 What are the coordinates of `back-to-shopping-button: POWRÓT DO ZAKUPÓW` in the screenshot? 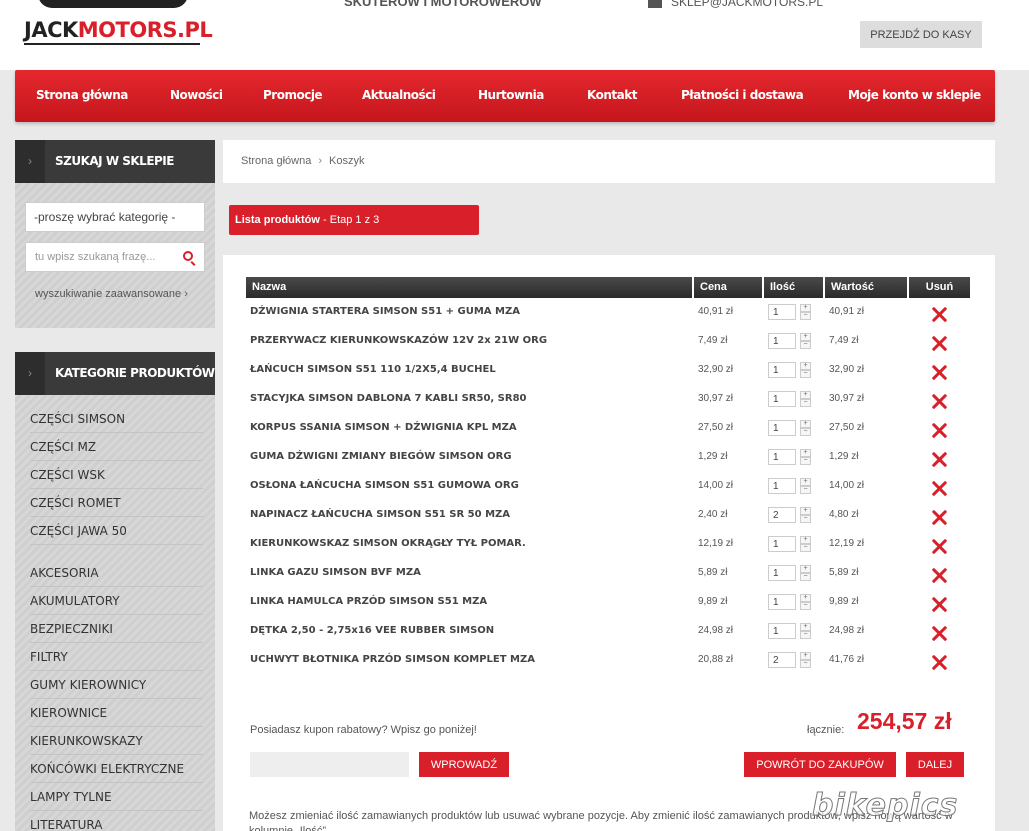 It's located at (820, 764).